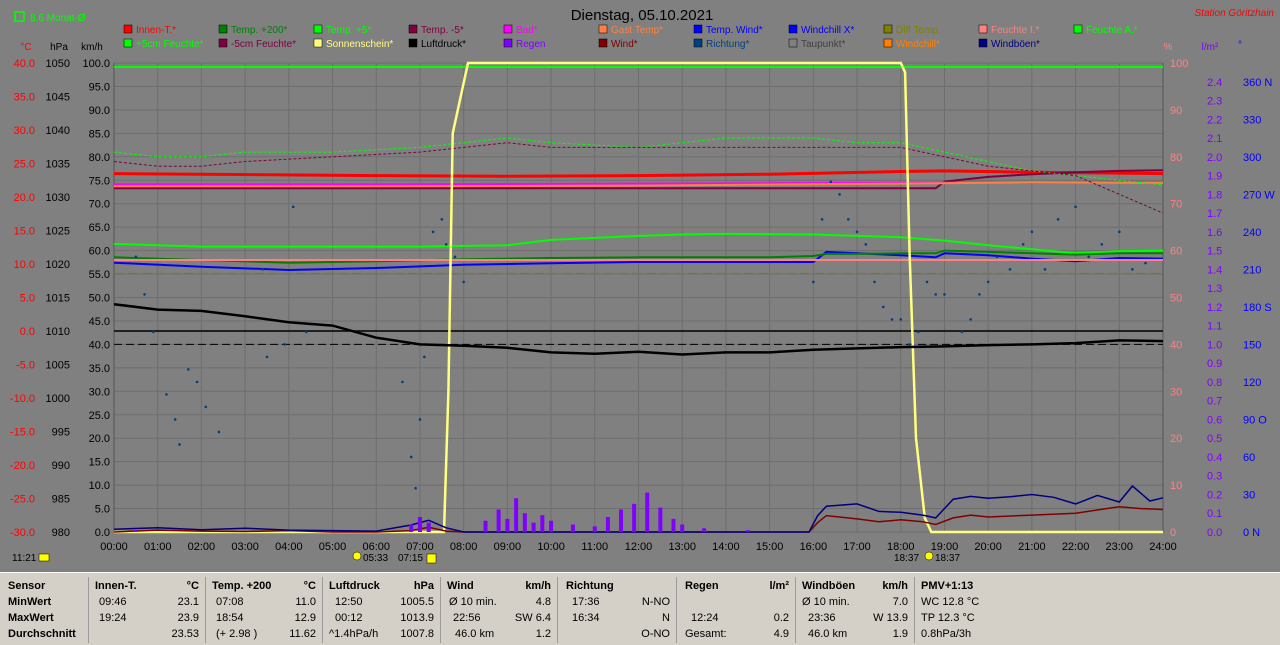  Describe the element at coordinates (99, 111) in the screenshot. I see `wind-tick-label: 90.0` at that location.